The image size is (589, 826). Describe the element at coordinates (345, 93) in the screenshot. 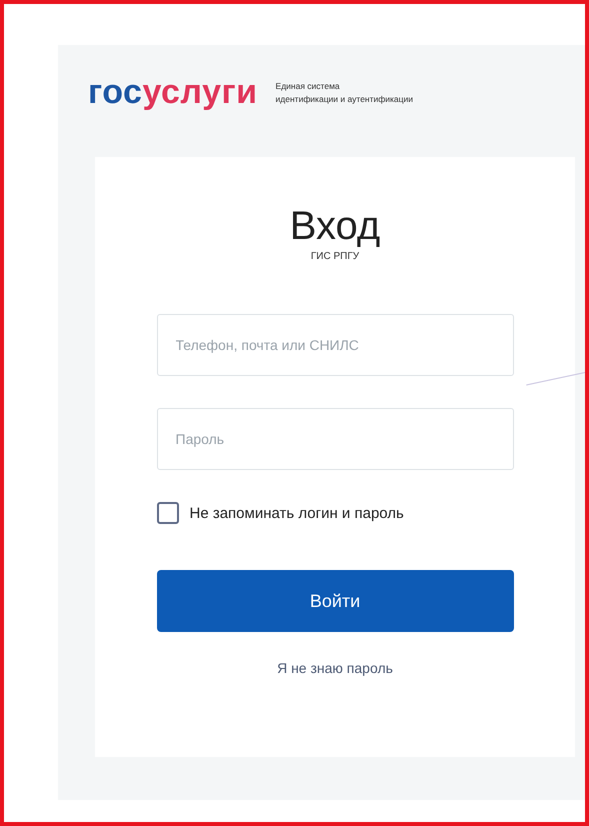

I see `tagline: Единая система идентификации и аутентификации` at that location.